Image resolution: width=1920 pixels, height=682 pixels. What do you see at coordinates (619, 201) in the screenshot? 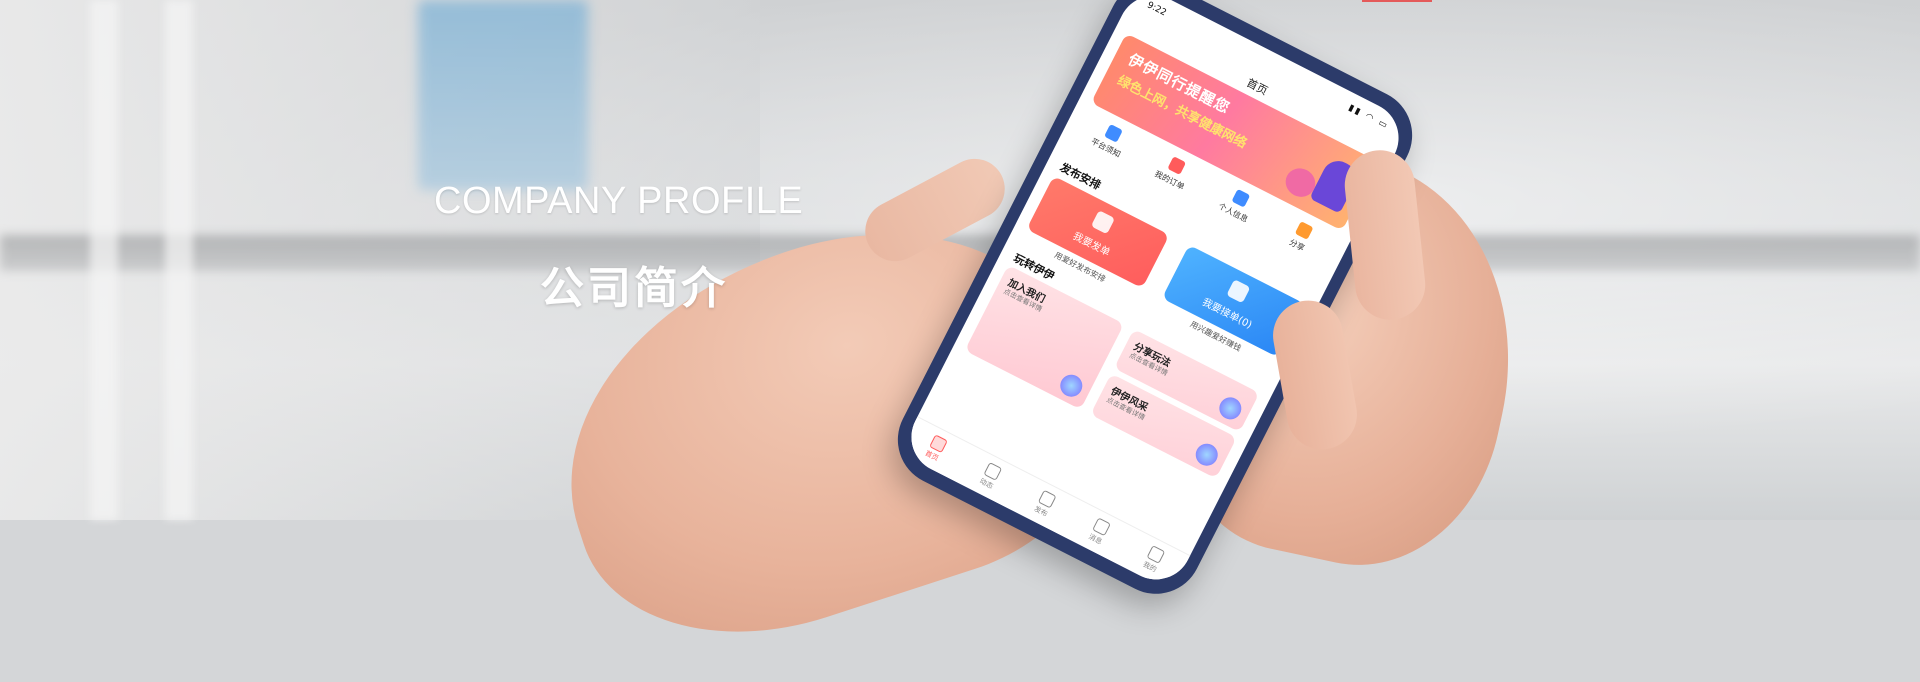
I see `hero-eyebrow: COMPANY PROFILE` at bounding box center [619, 201].